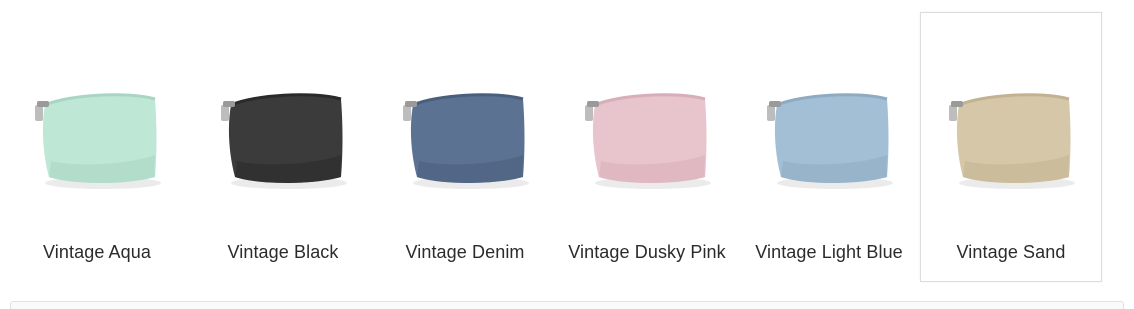 Image resolution: width=1134 pixels, height=309 pixels. I want to click on swatch-label: Vintage Aqua, so click(97, 252).